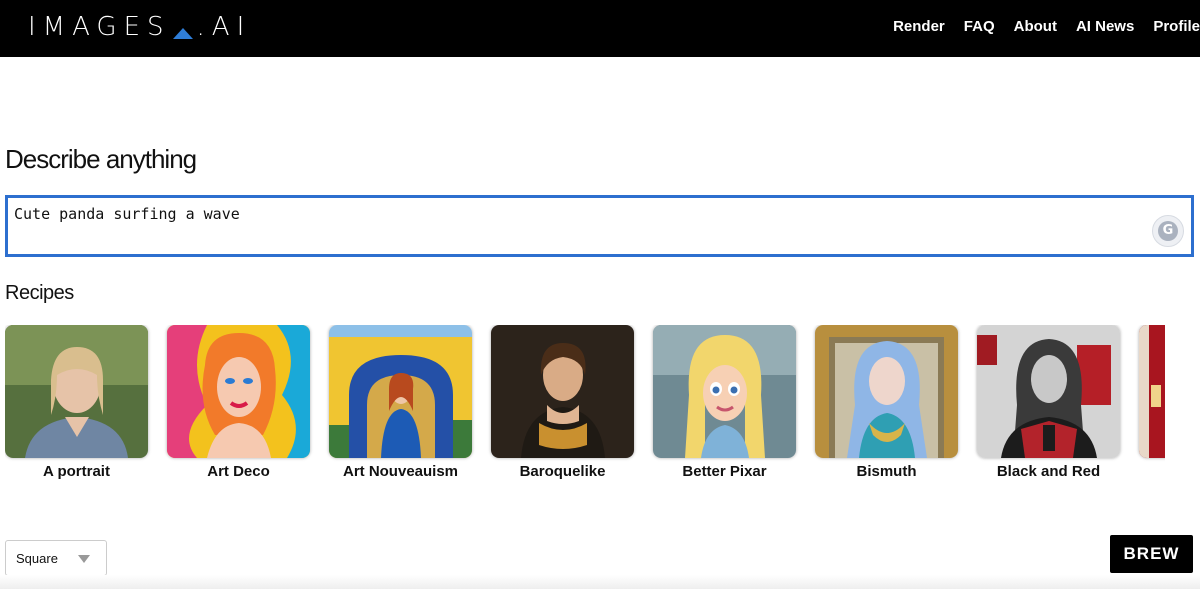  I want to click on recipe-card-art-deco: Art Deco, so click(238, 402).